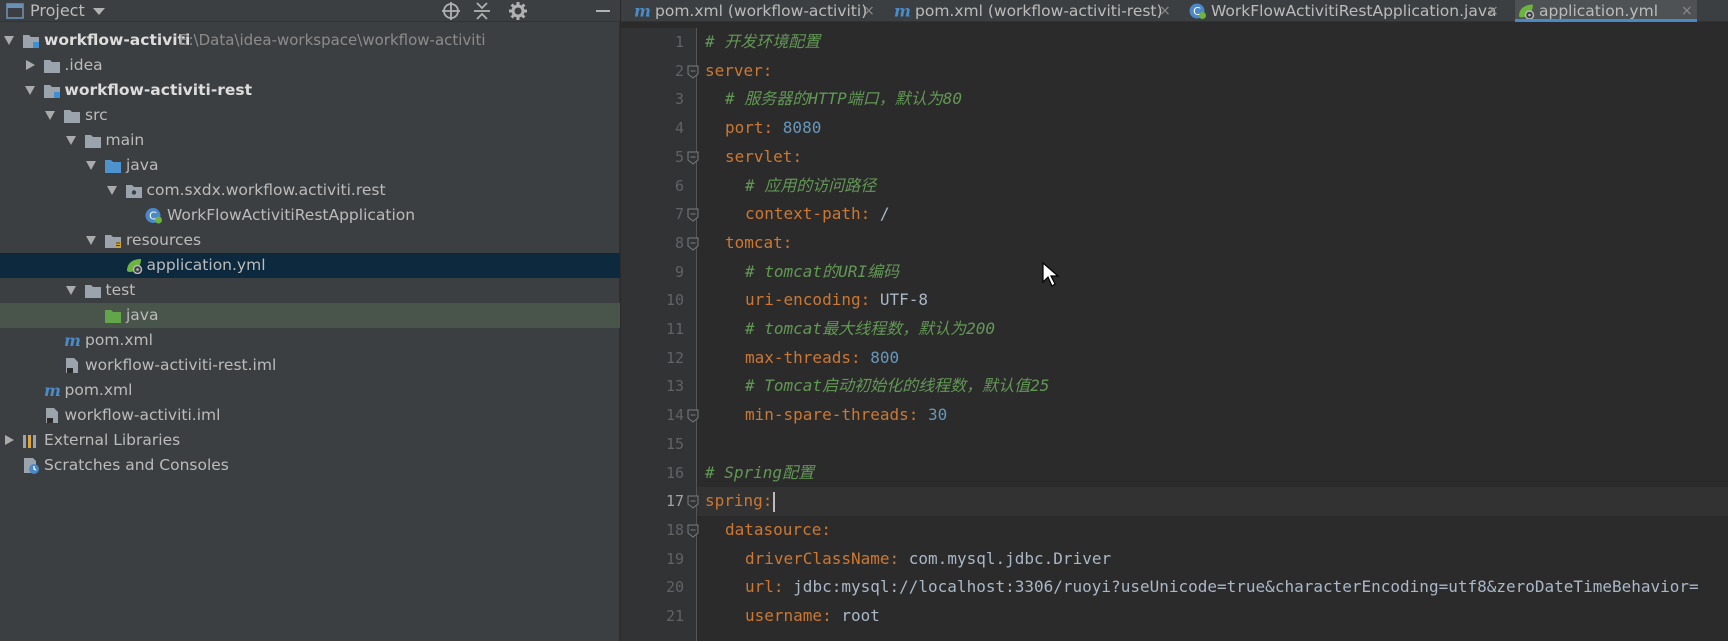 The image size is (1728, 641). I want to click on tree-item: test, so click(310, 290).